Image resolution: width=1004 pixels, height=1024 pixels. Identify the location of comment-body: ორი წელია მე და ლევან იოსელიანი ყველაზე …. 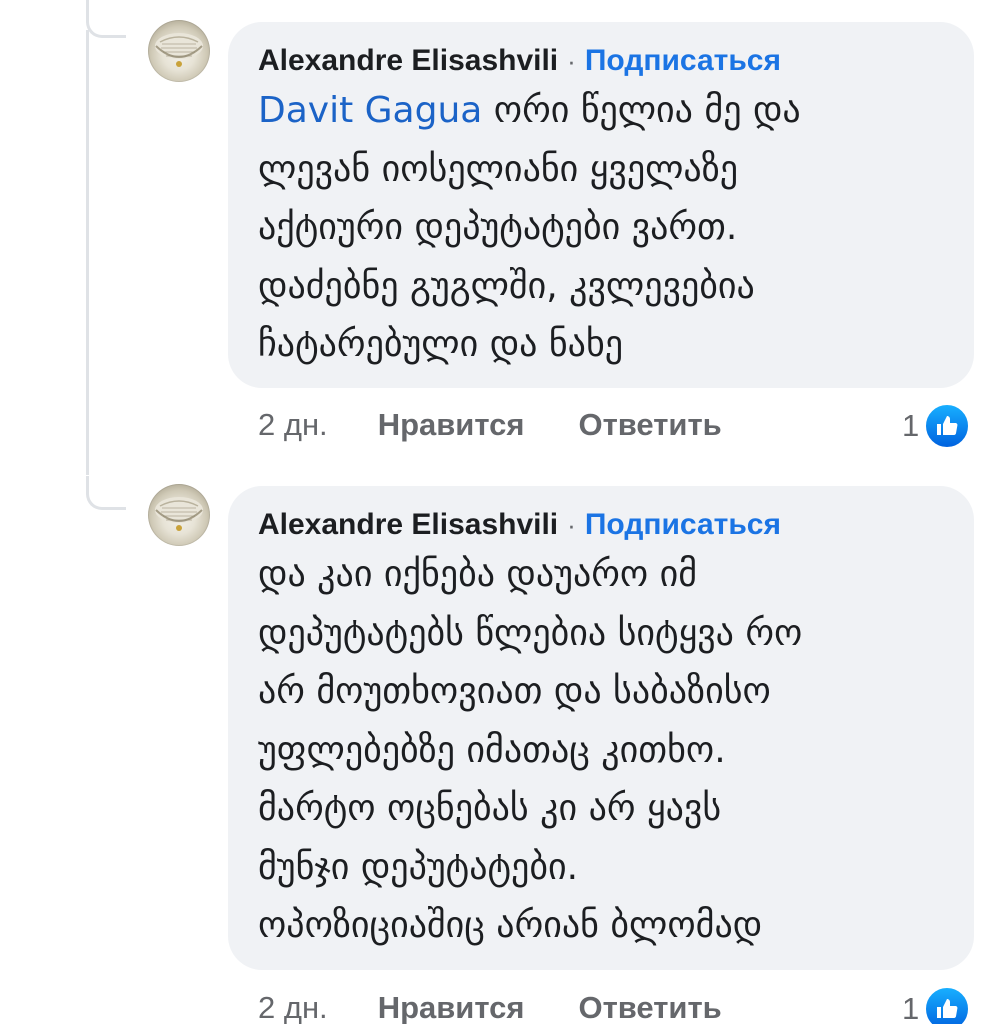
(529, 227).